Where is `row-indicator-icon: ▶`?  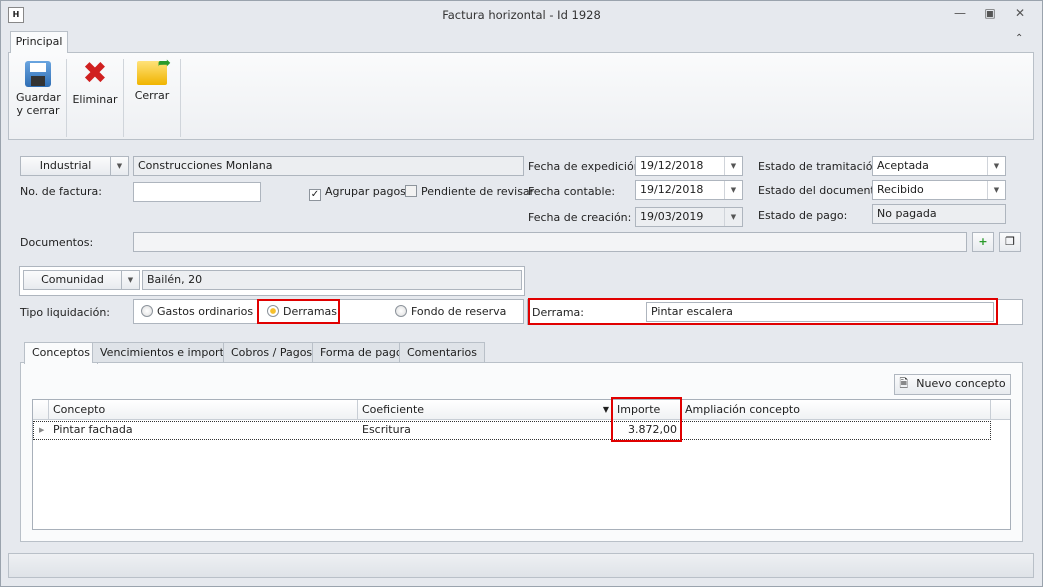 row-indicator-icon: ▶ is located at coordinates (42, 430).